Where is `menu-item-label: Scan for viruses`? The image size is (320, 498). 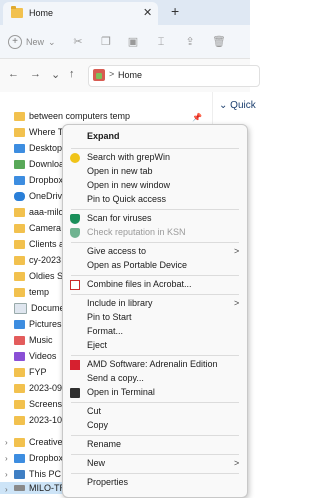 menu-item-label: Scan for viruses is located at coordinates (119, 218).